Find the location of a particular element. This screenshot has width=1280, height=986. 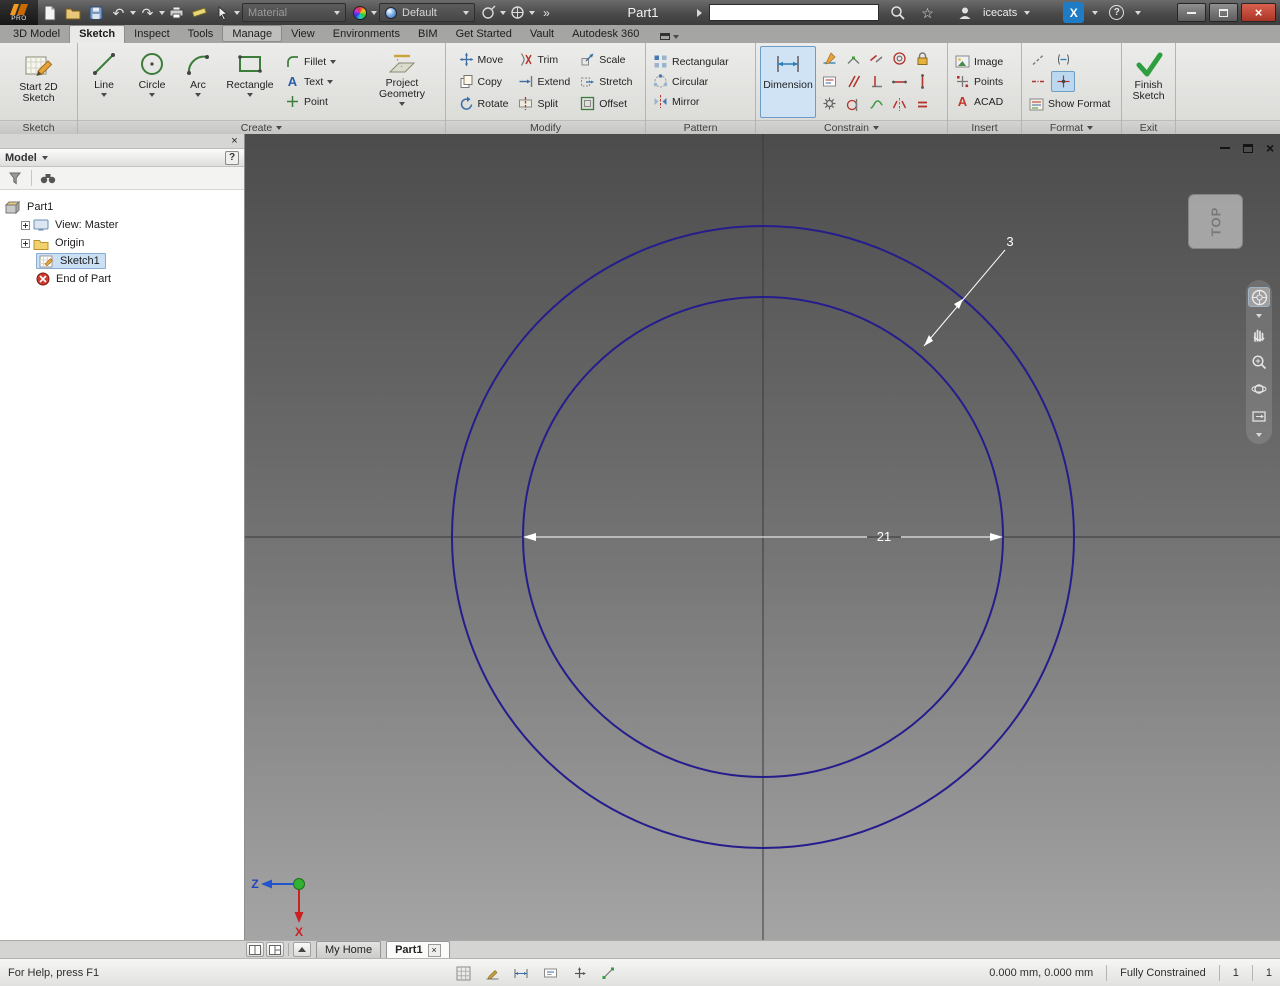

panel-label-create: Create is located at coordinates (261, 127).